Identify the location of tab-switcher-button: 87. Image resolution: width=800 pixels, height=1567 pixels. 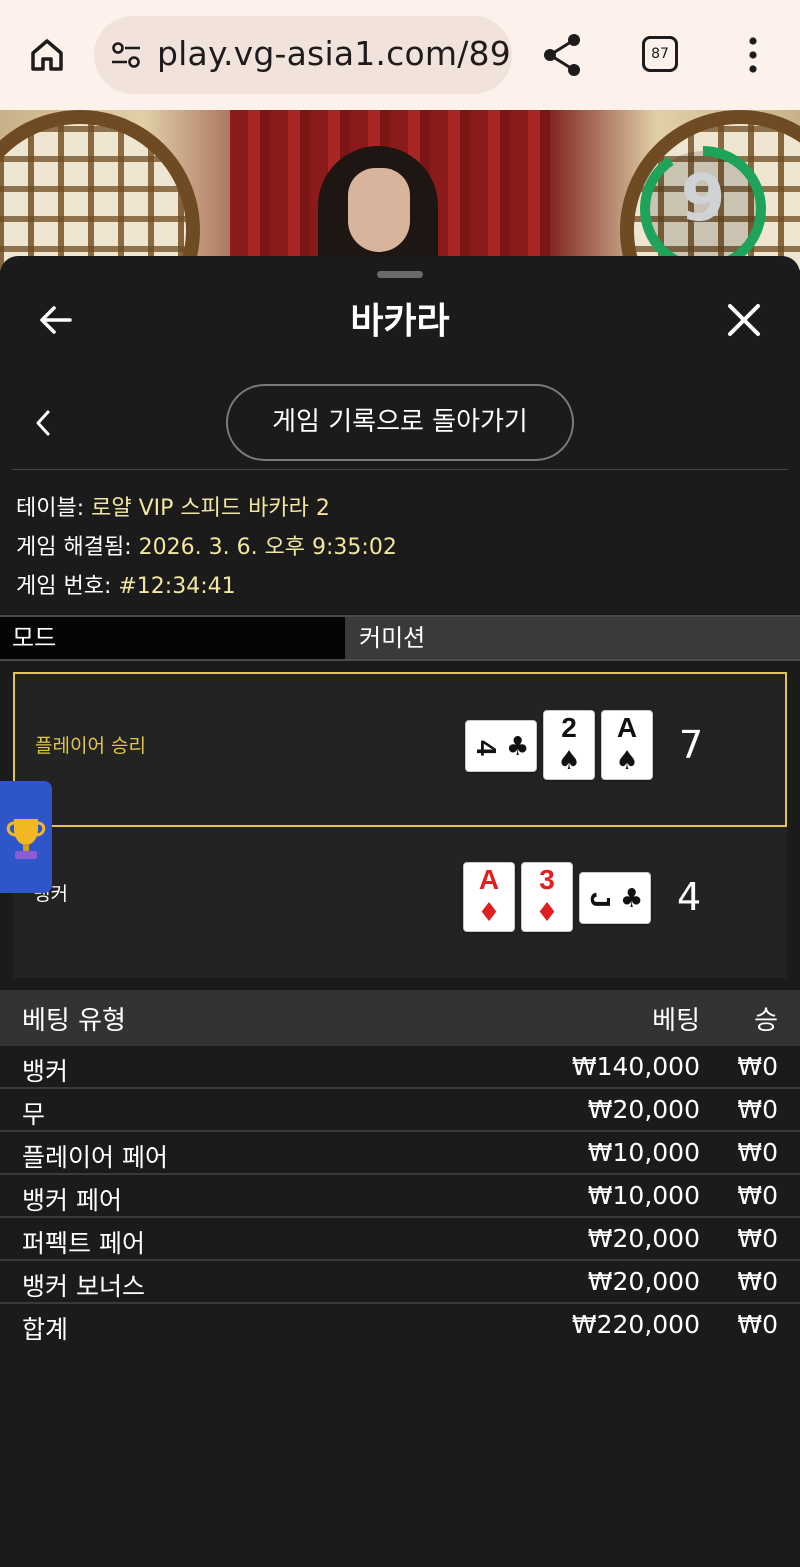
(660, 54).